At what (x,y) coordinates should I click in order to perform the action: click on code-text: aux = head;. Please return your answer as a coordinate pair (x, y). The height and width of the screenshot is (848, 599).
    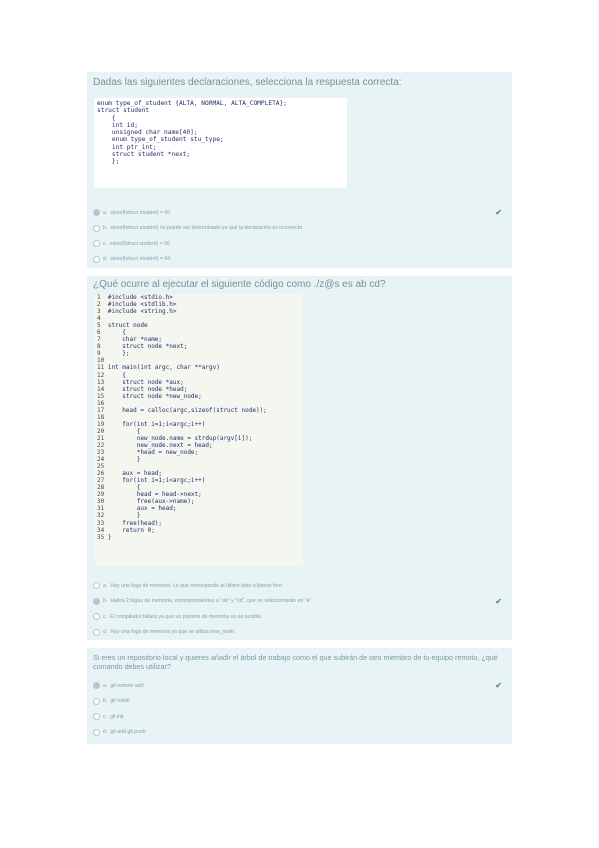
    Looking at the image, I should click on (142, 509).